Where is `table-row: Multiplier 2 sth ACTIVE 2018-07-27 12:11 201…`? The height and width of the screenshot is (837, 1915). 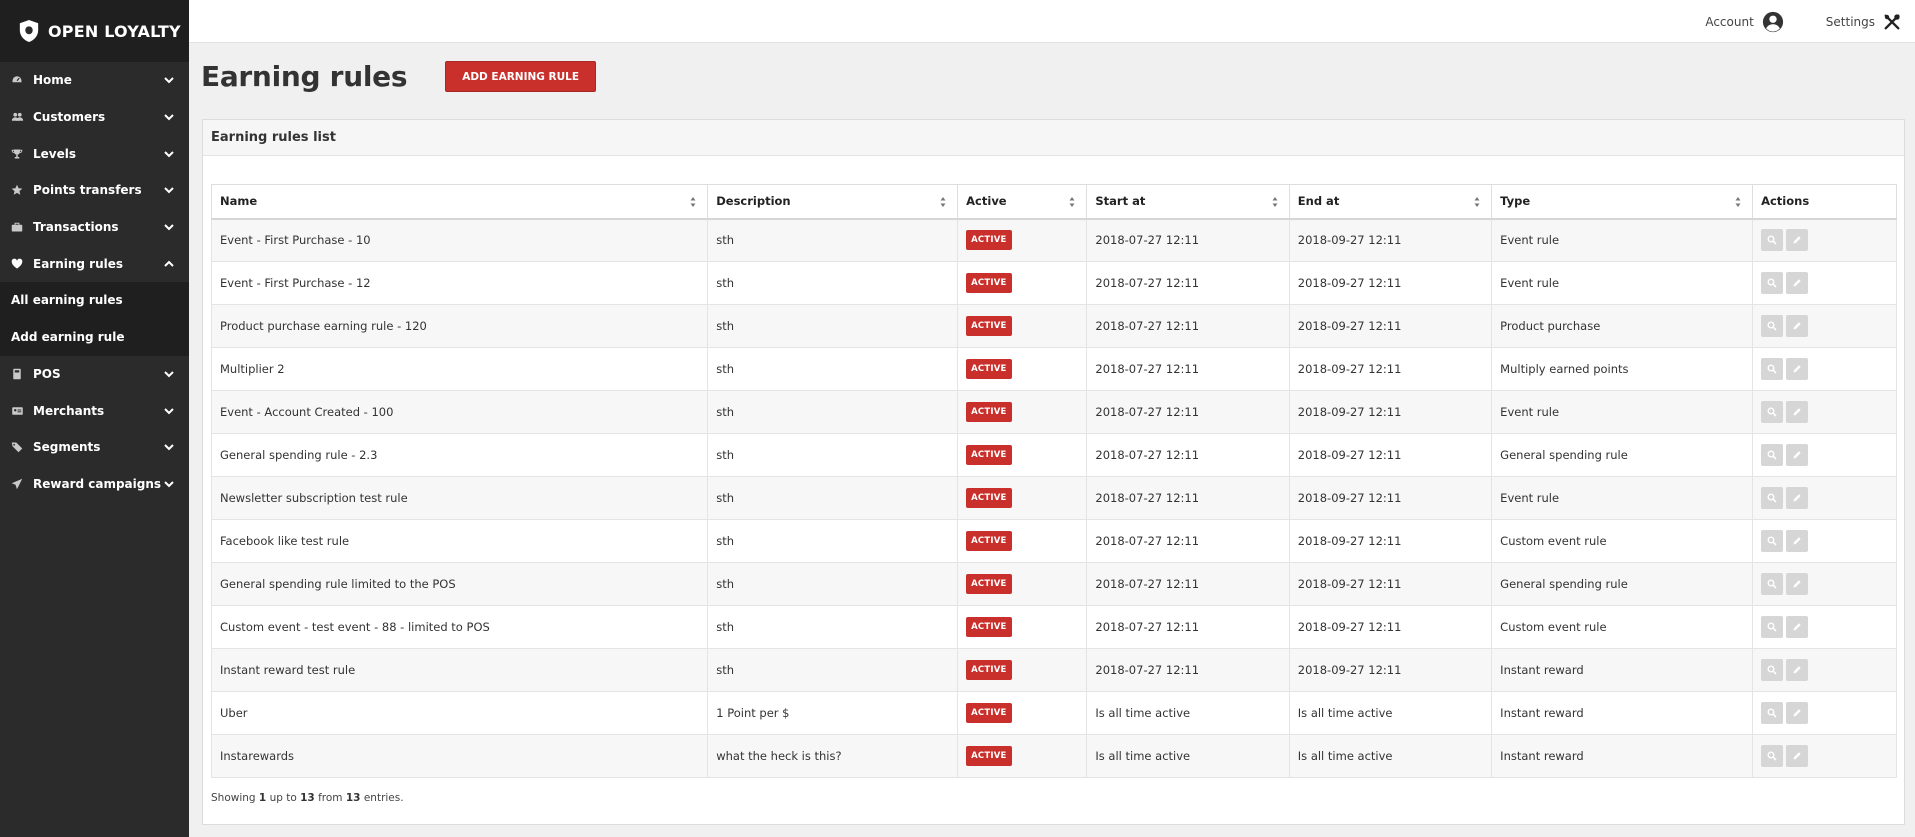 table-row: Multiplier 2 sth ACTIVE 2018-07-27 12:11 201… is located at coordinates (1053, 369).